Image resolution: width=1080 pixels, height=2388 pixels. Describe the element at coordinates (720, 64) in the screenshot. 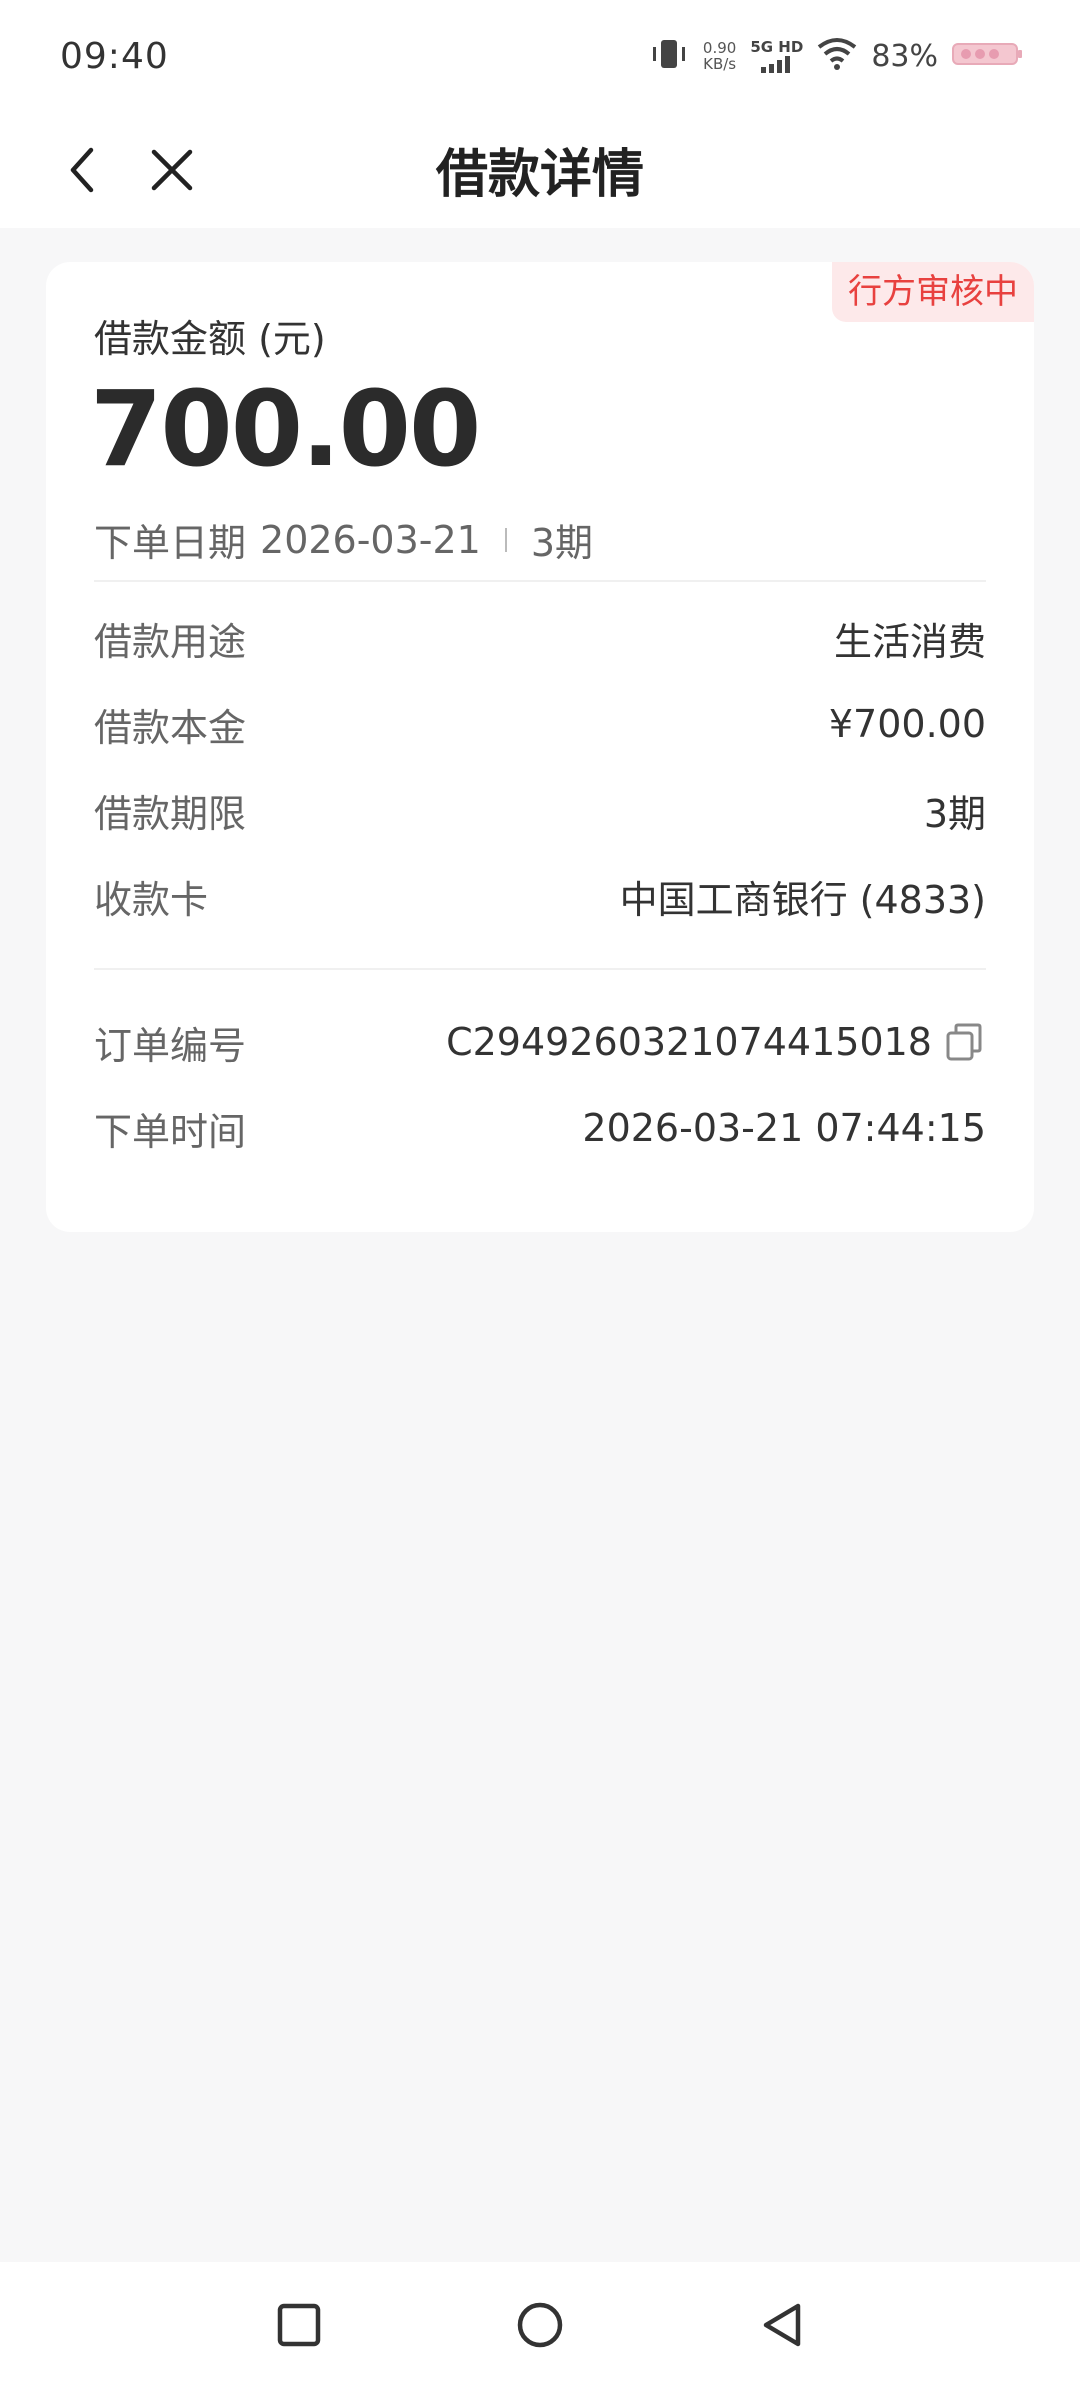

I see `net-speed-unit: KB/s` at that location.